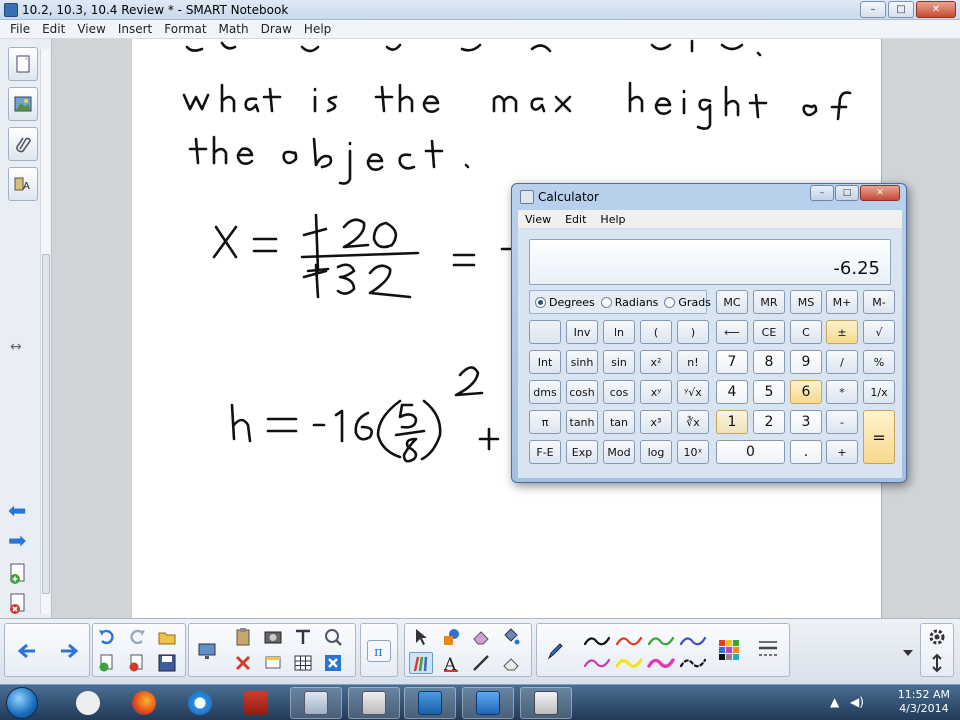  What do you see at coordinates (22, 703) in the screenshot?
I see `start-button` at bounding box center [22, 703].